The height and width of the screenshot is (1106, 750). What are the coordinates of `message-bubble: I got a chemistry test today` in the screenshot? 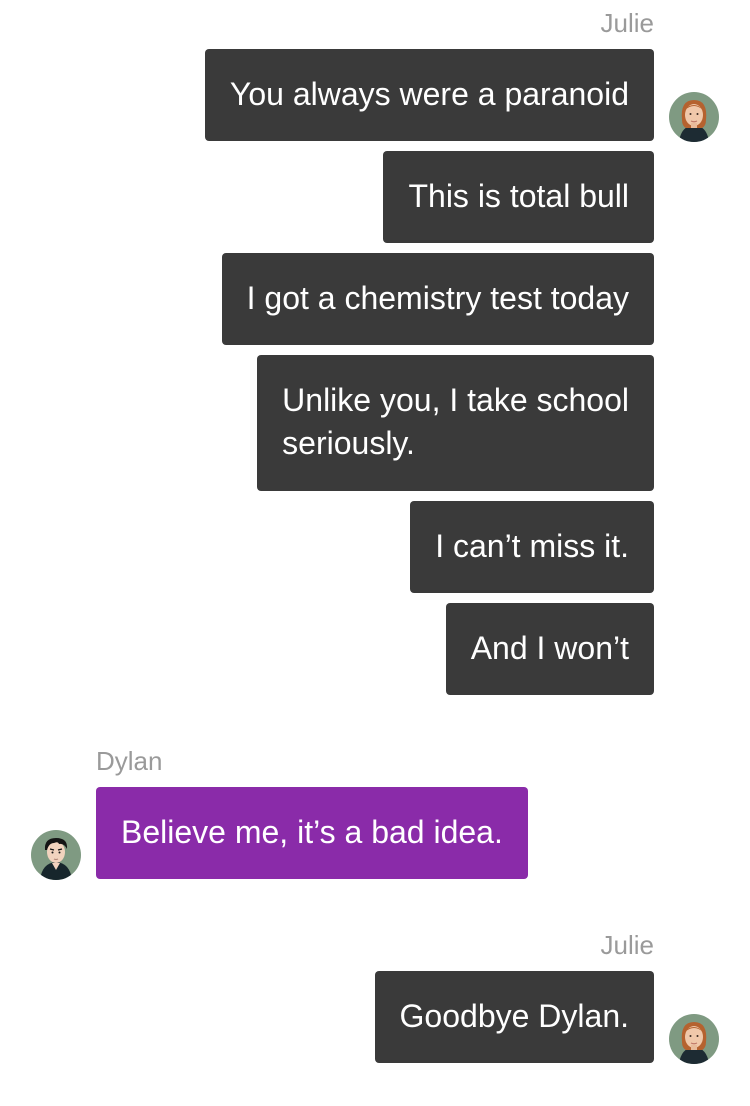 It's located at (437, 299).